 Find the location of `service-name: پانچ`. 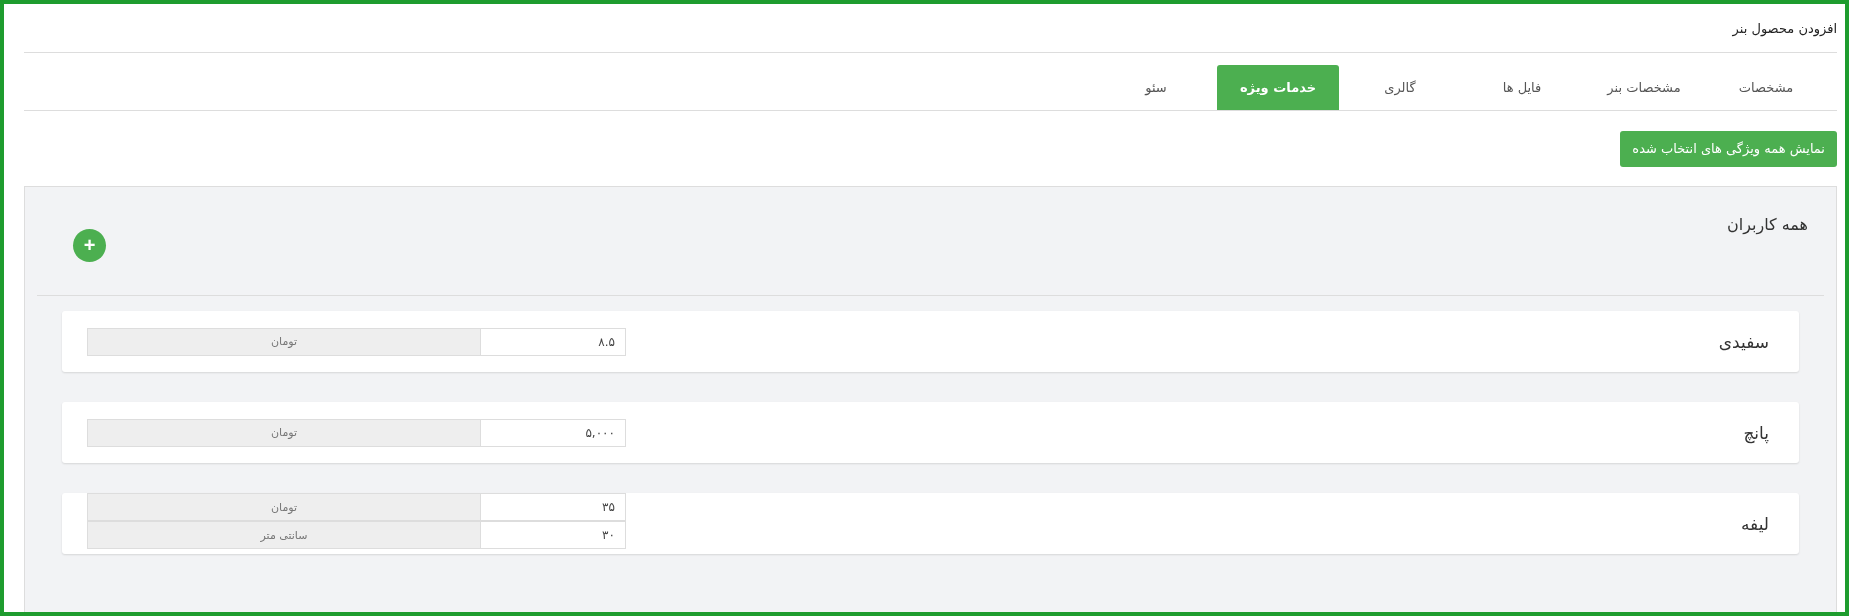

service-name: پانچ is located at coordinates (1756, 432).